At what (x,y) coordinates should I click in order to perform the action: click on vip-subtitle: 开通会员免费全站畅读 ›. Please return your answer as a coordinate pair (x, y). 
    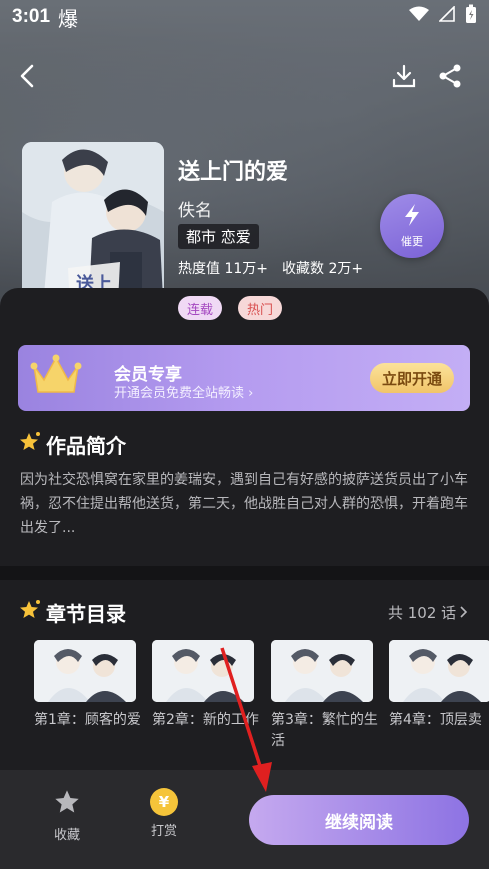
    Looking at the image, I should click on (184, 393).